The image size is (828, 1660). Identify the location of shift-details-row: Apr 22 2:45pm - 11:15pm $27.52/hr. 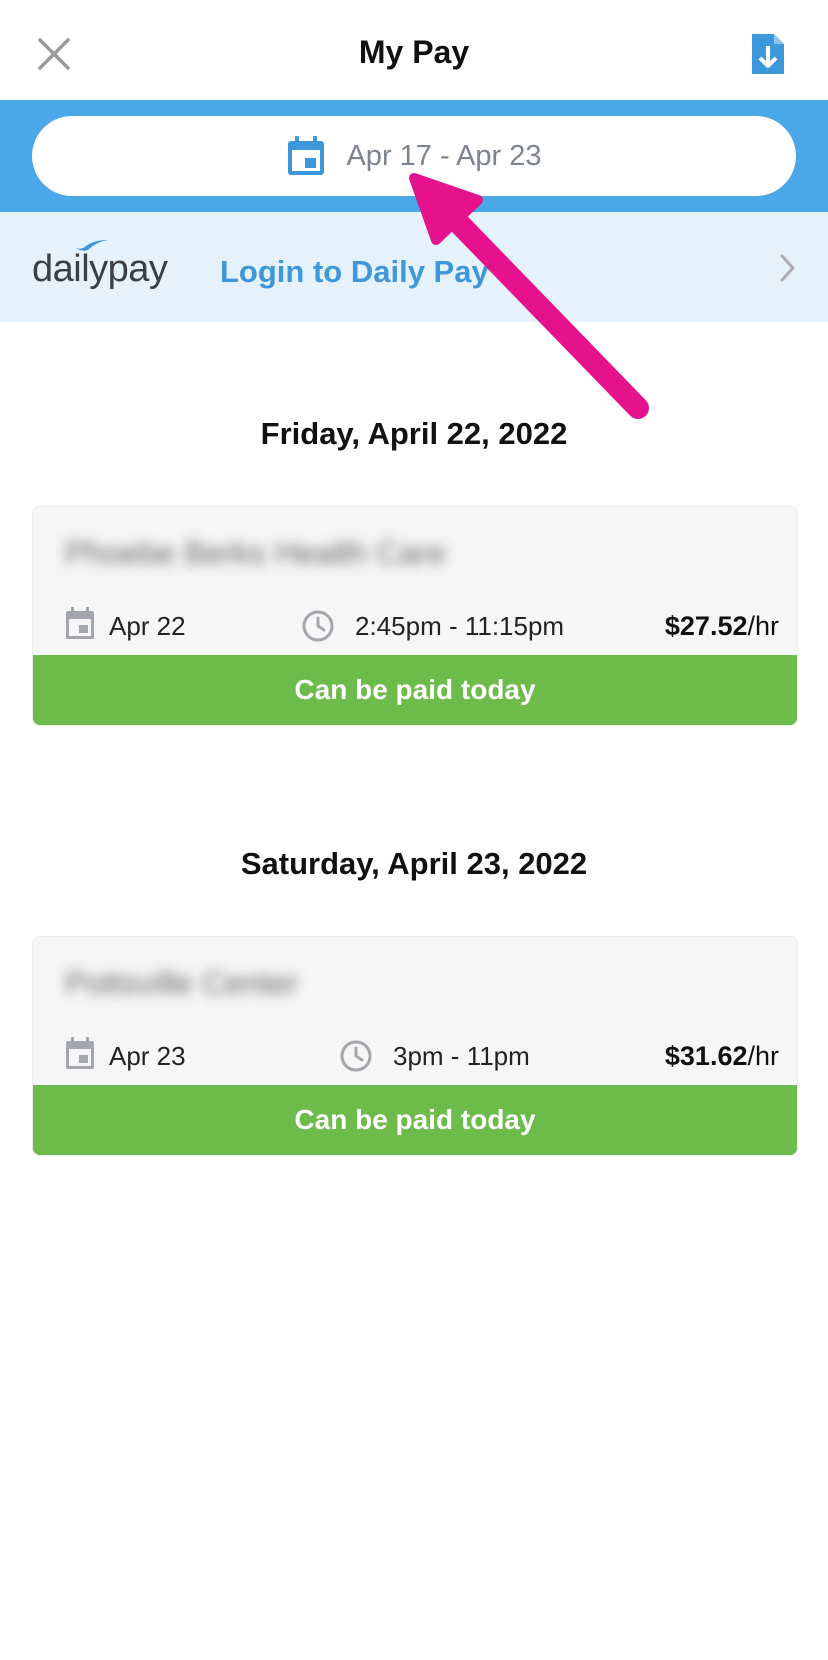
(422, 627).